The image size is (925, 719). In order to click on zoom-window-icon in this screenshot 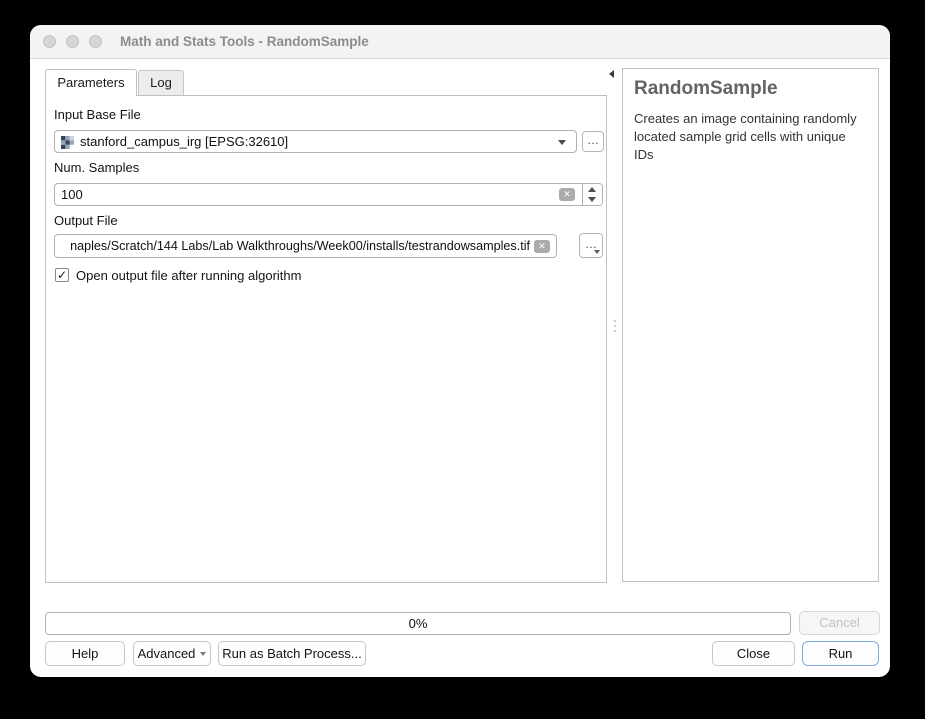, I will do `click(95, 41)`.